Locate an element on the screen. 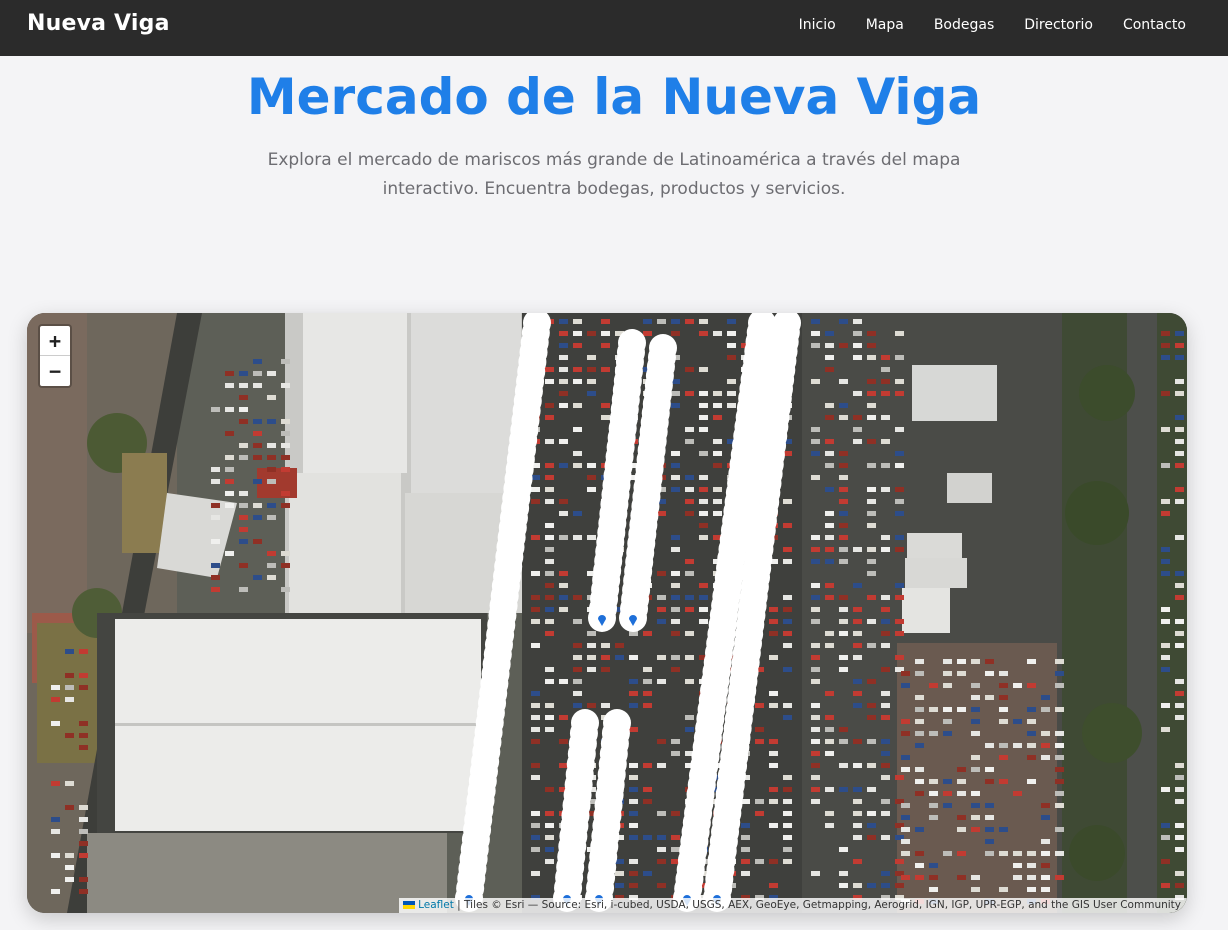 This screenshot has width=1228, height=930. zoom-in-button: + is located at coordinates (55, 341).